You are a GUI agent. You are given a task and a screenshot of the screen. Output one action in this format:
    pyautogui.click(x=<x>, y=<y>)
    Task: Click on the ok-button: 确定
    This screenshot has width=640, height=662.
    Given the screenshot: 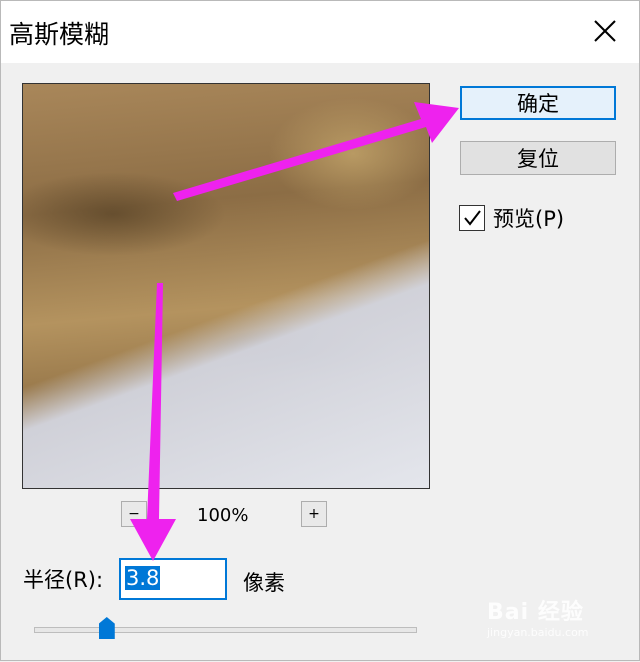 What is the action you would take?
    pyautogui.click(x=538, y=103)
    